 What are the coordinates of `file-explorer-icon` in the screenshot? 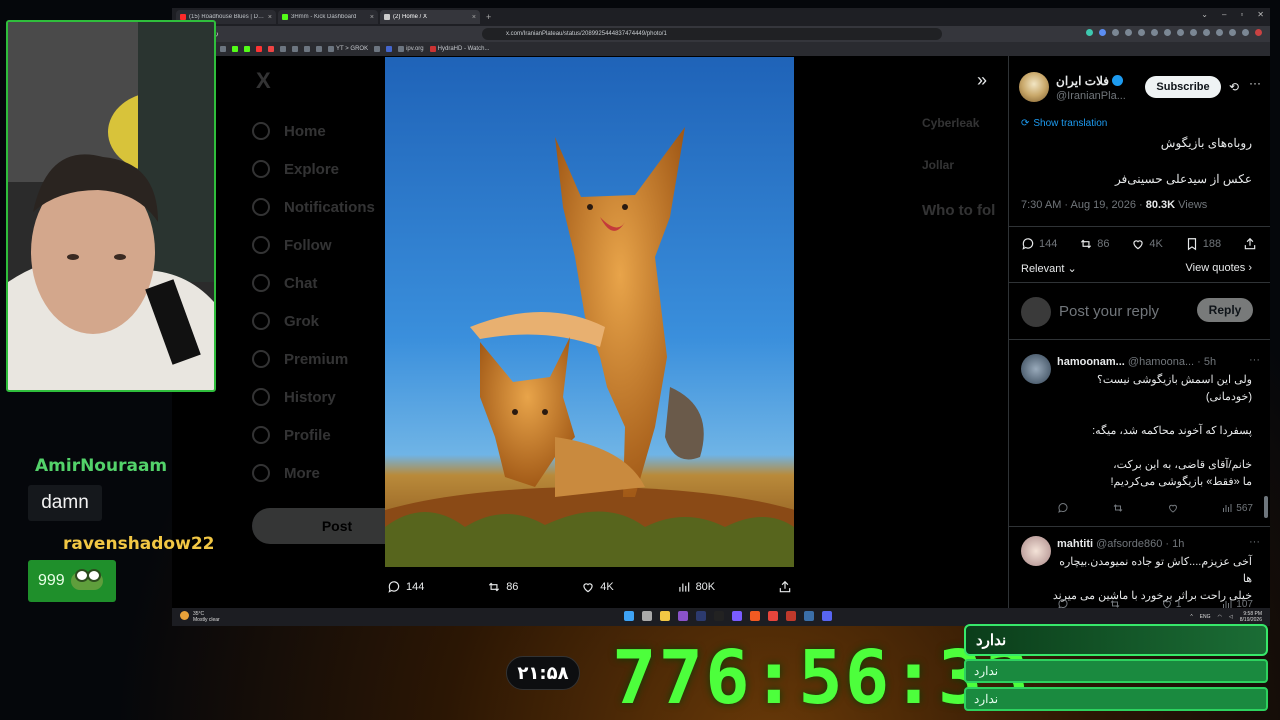 It's located at (665, 616).